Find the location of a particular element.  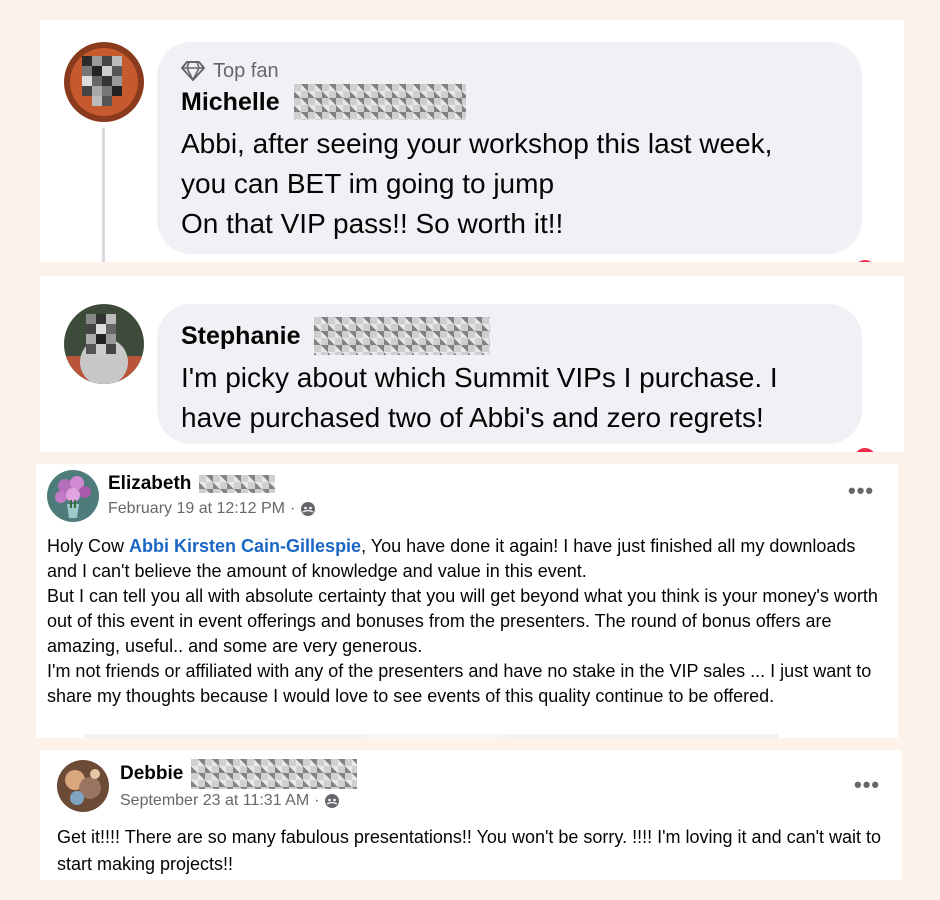

reply-thread-line is located at coordinates (103, 195).